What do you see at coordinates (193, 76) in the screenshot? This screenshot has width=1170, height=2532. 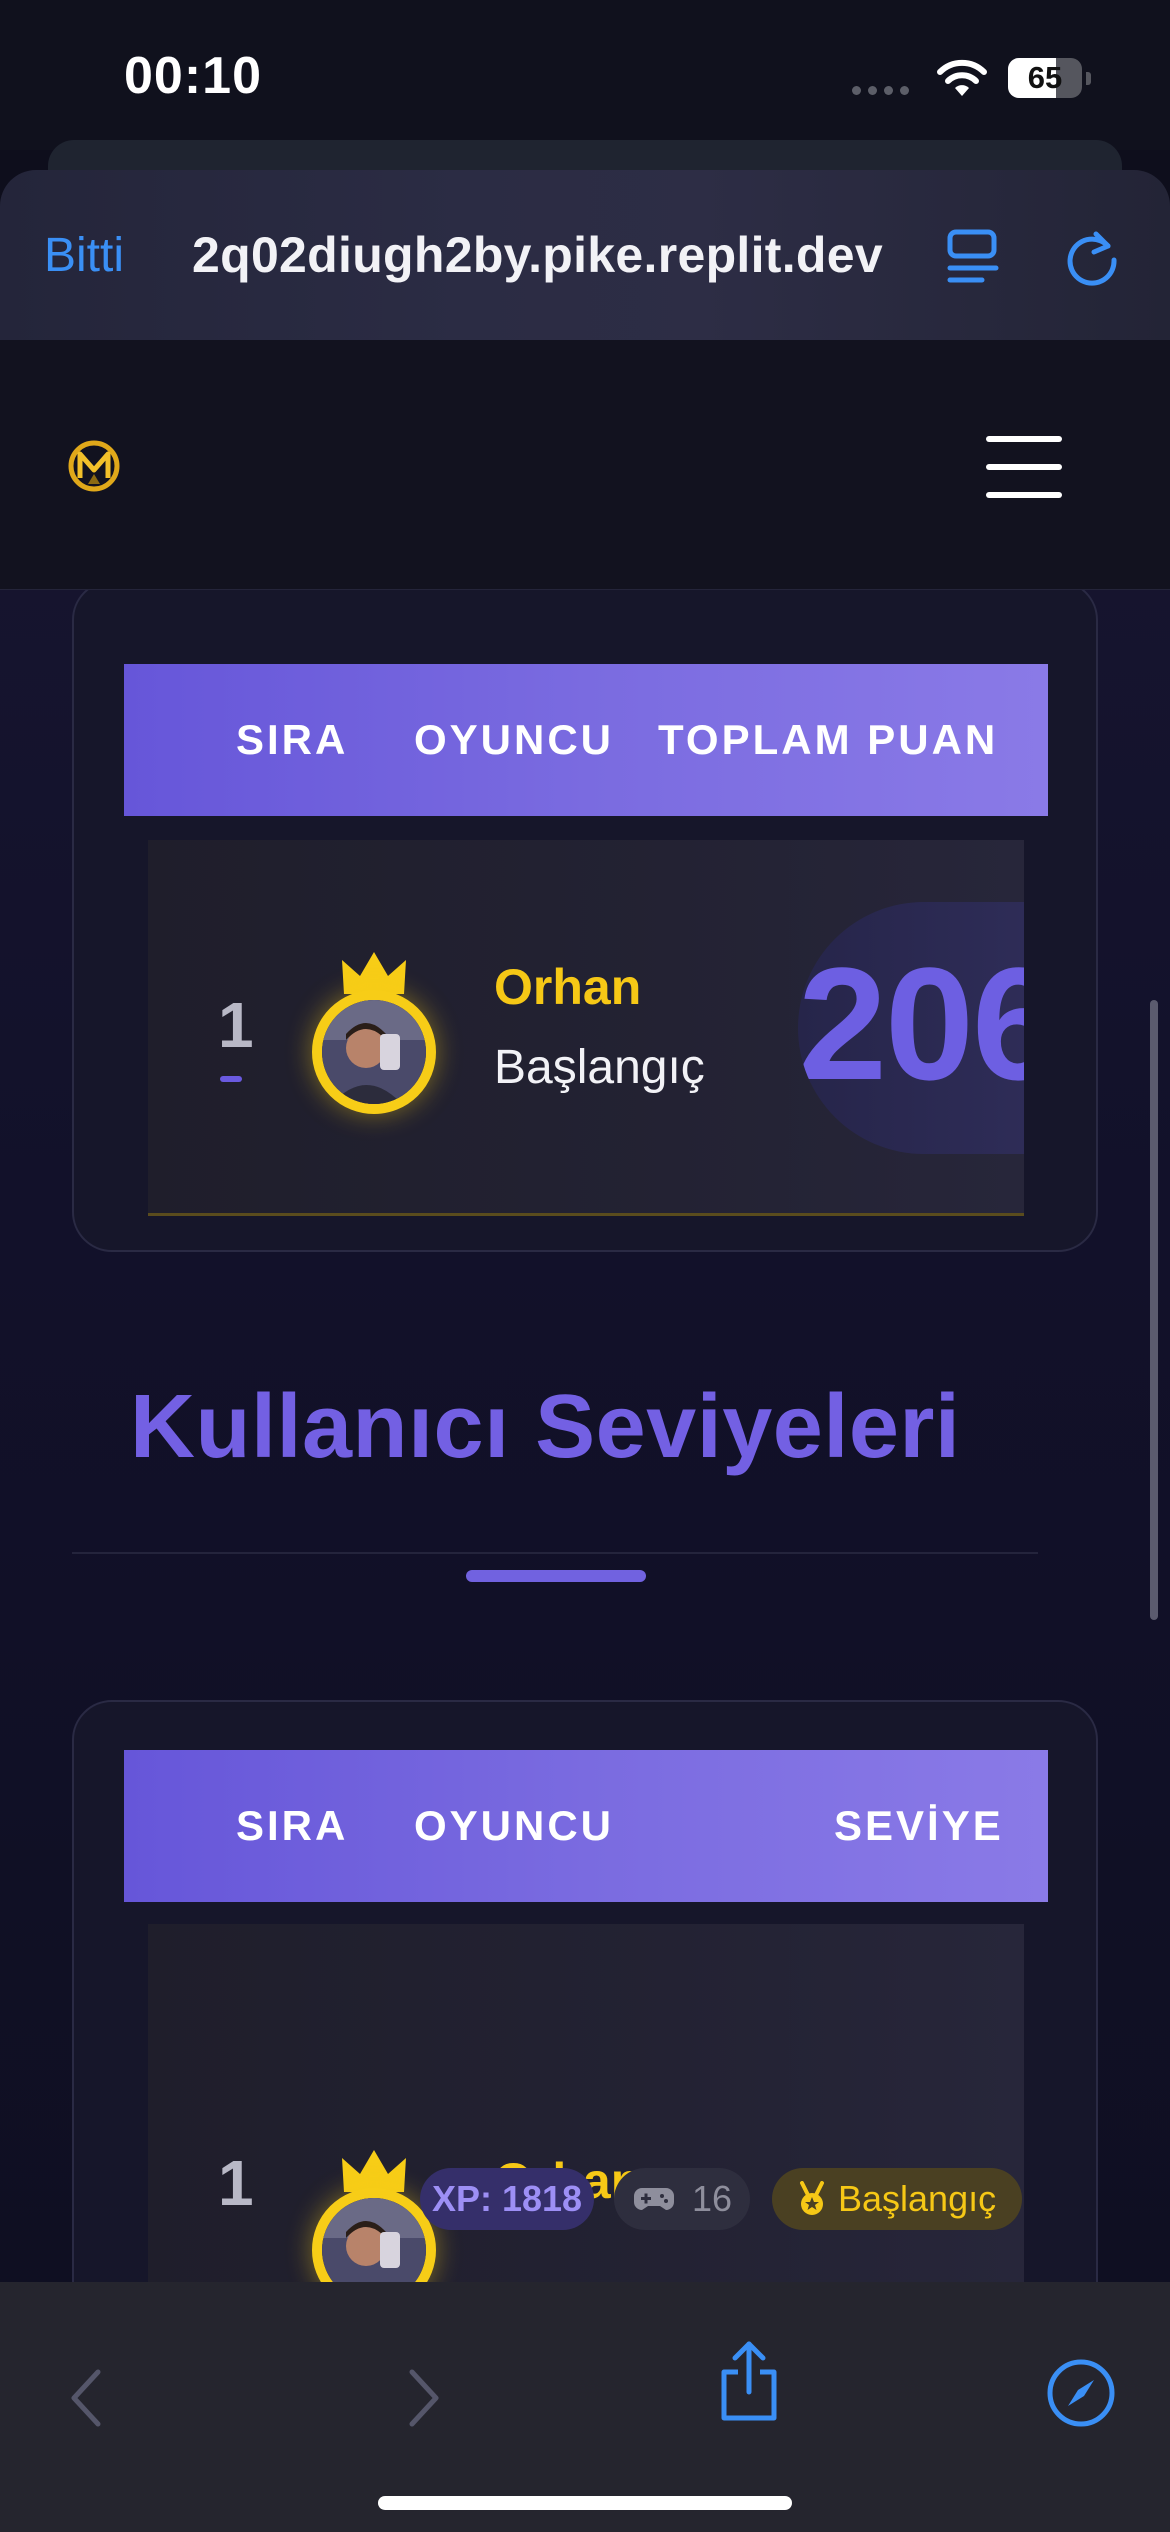 I see `status-time: 00:10` at bounding box center [193, 76].